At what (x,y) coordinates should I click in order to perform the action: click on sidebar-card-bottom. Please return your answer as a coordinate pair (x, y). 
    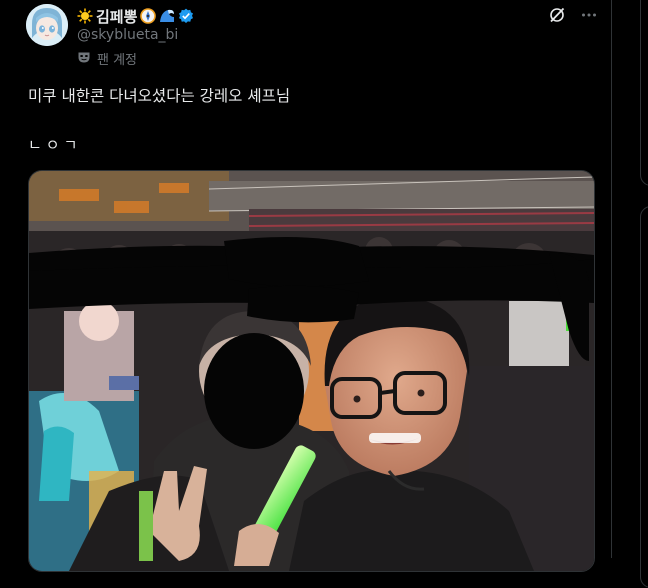
    Looking at the image, I should click on (644, 397).